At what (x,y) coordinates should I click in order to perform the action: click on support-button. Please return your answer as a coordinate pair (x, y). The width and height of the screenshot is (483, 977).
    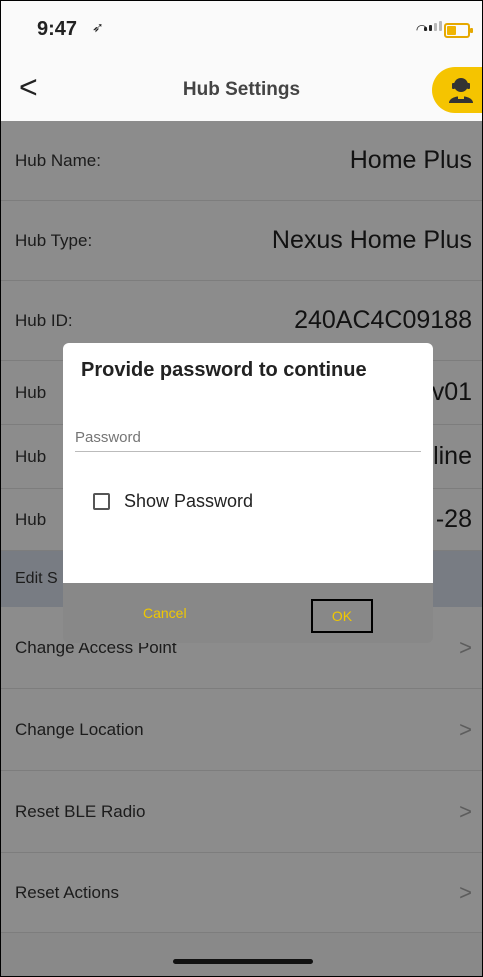
    Looking at the image, I should click on (457, 90).